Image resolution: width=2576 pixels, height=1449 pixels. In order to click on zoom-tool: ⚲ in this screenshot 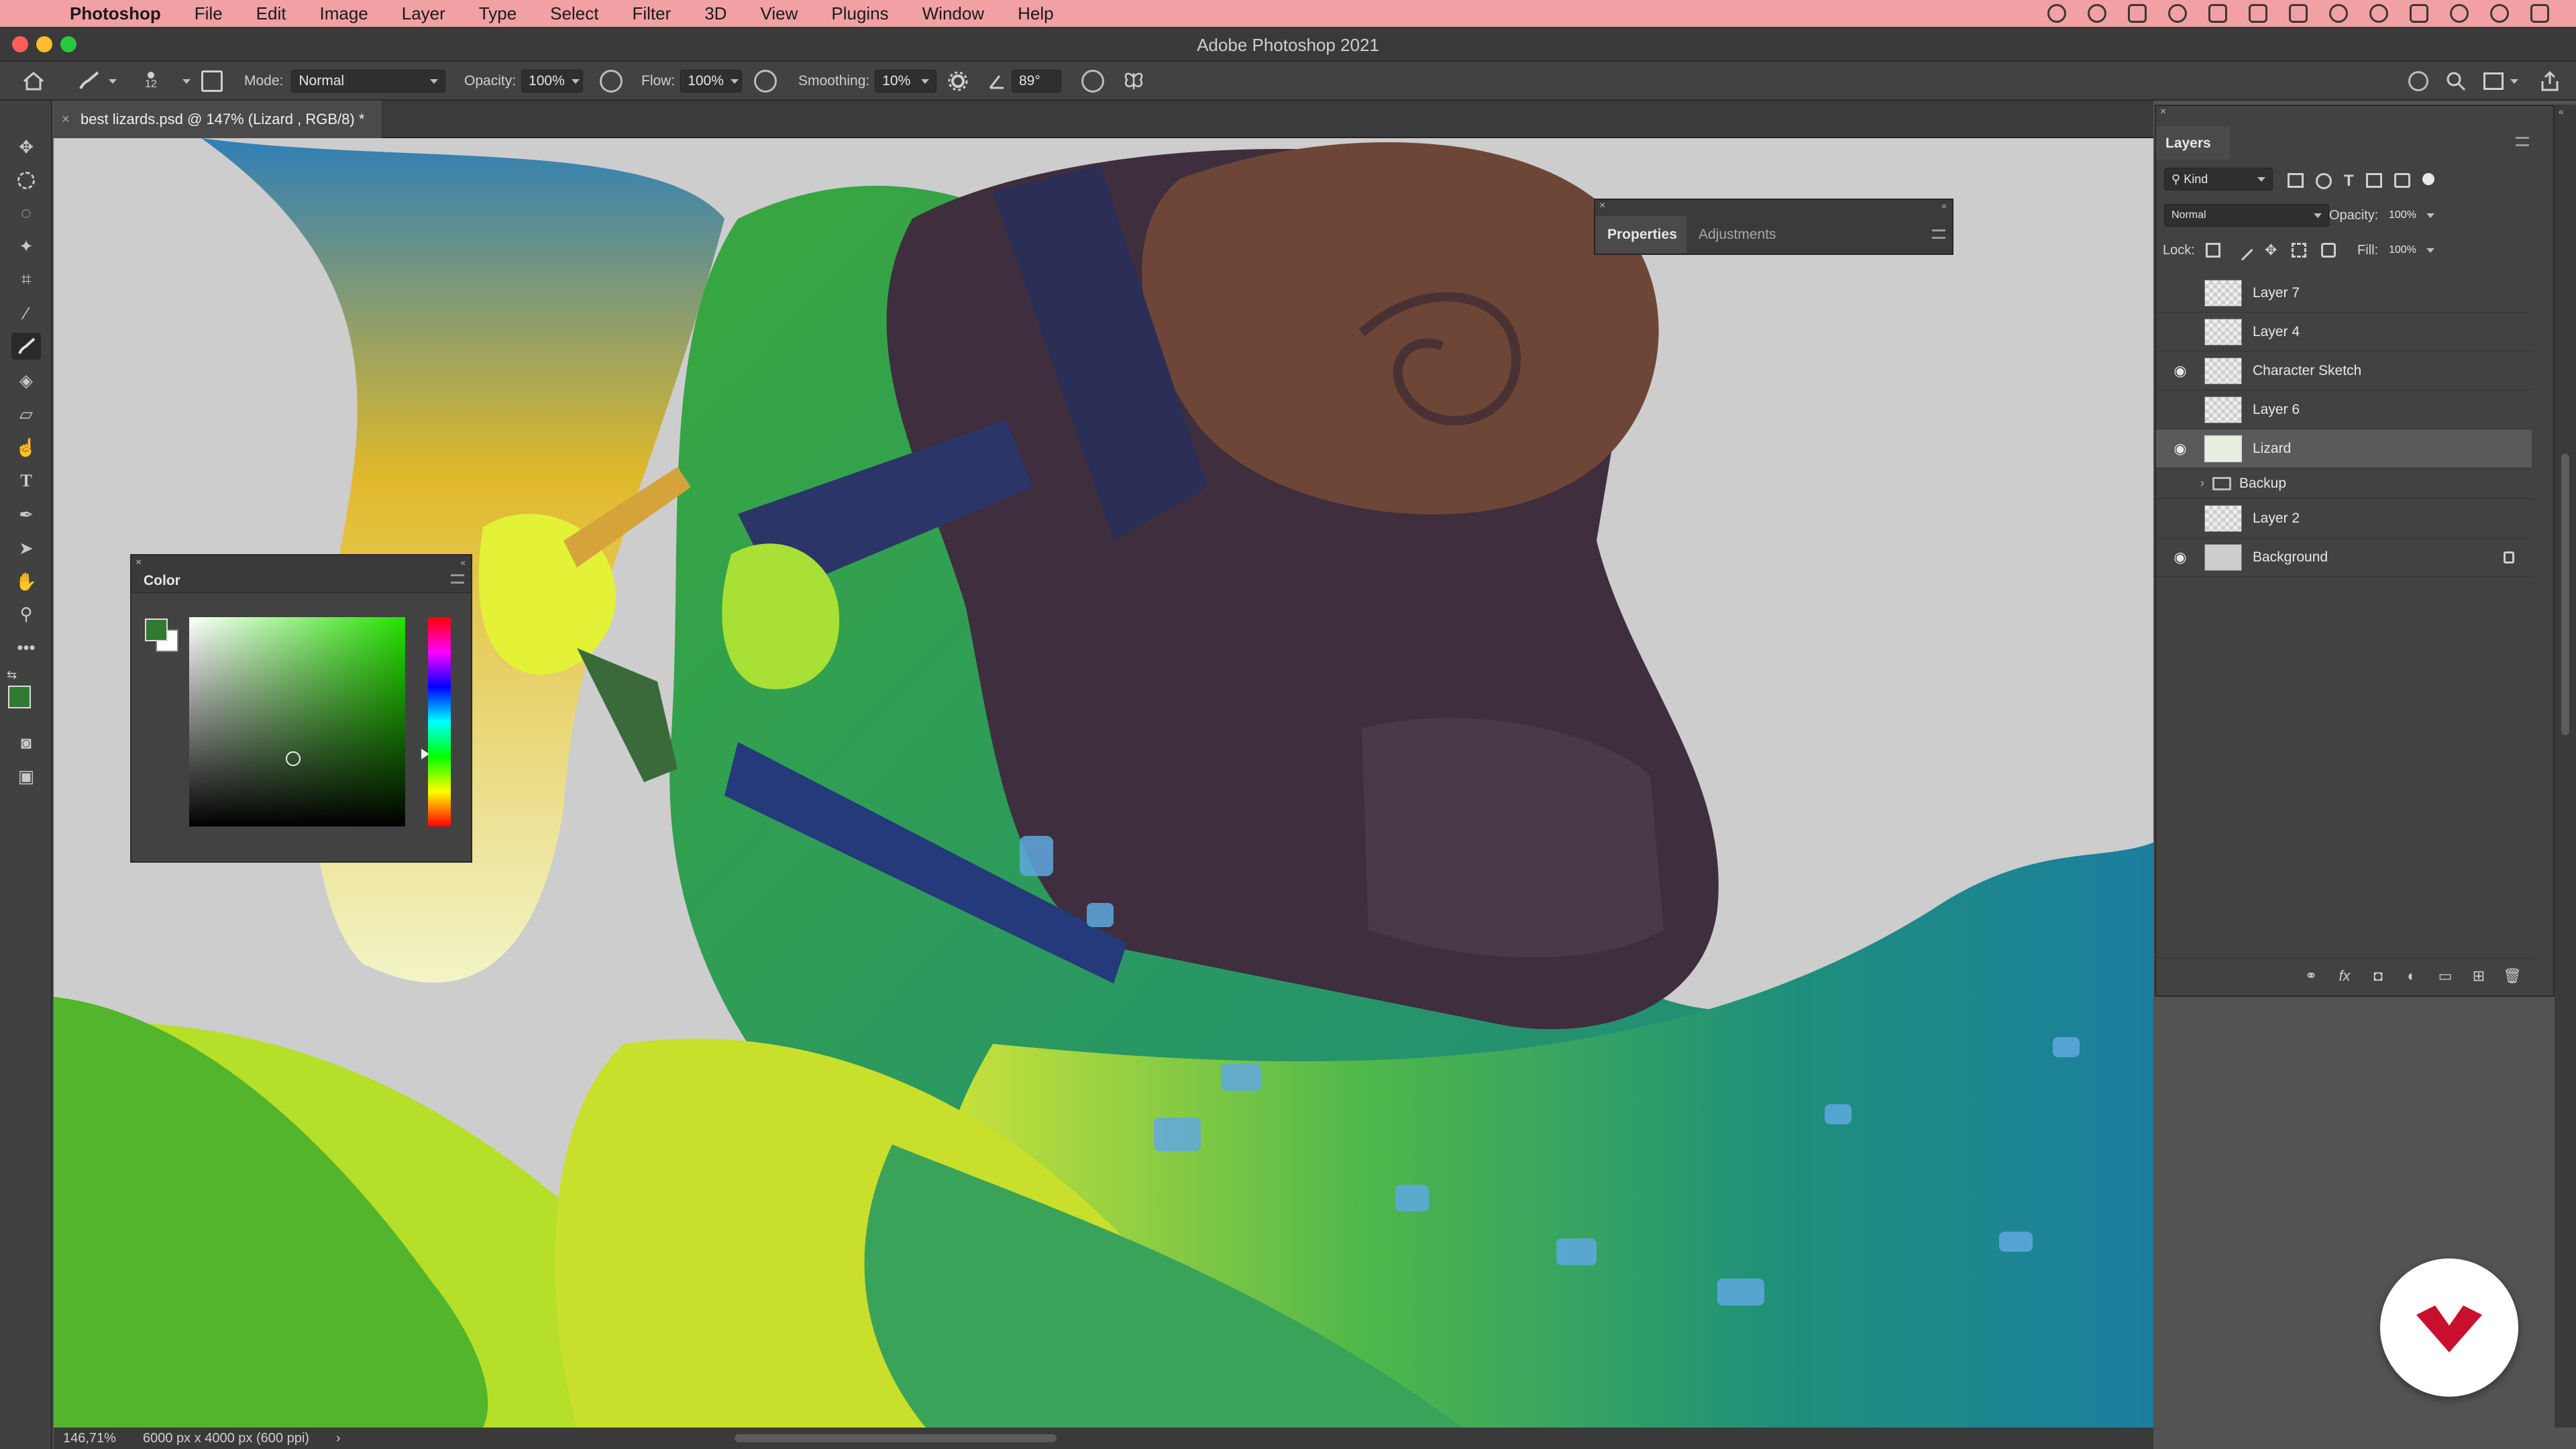, I will do `click(26, 613)`.